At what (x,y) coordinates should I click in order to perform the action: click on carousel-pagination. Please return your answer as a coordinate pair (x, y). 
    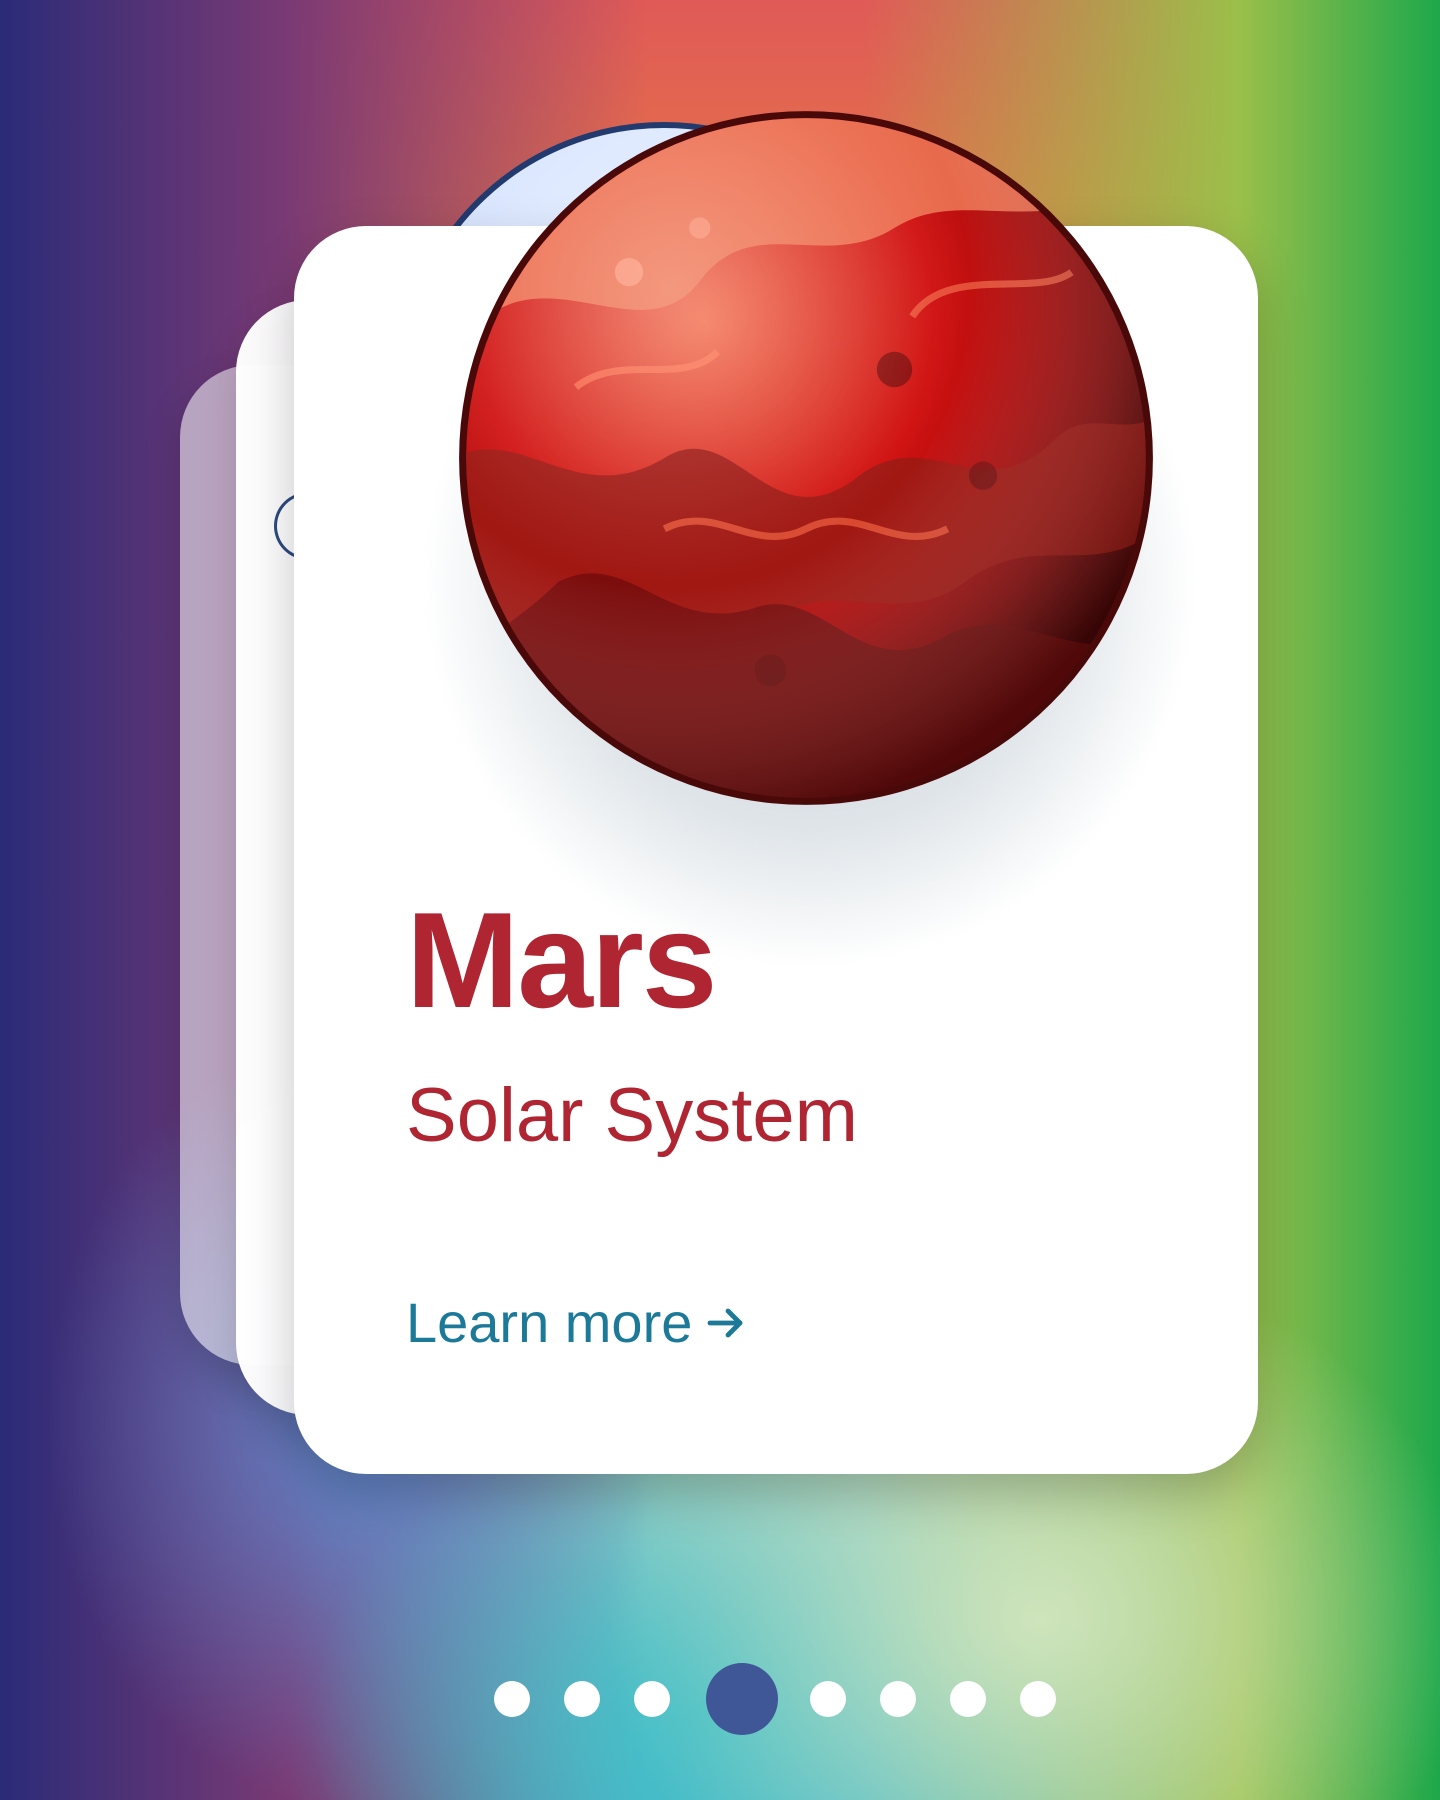
    Looking at the image, I should click on (775, 1699).